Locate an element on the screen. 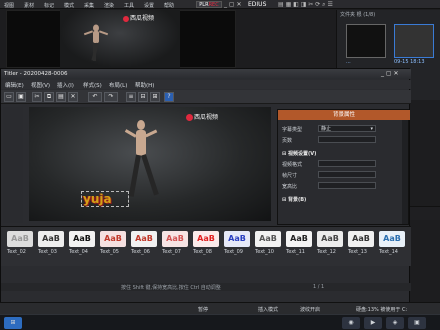 The width and height of the screenshot is (440, 330). status-page: 1 / 1 is located at coordinates (319, 287).